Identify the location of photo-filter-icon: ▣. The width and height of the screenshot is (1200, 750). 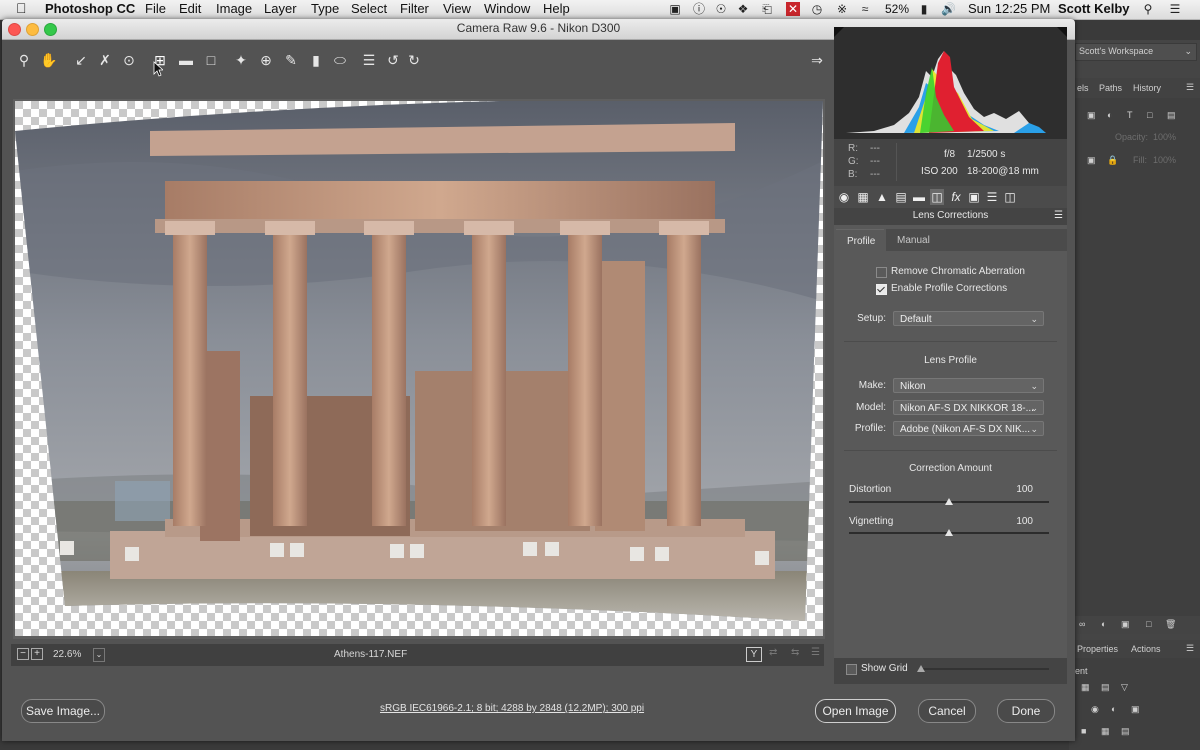
(1135, 709).